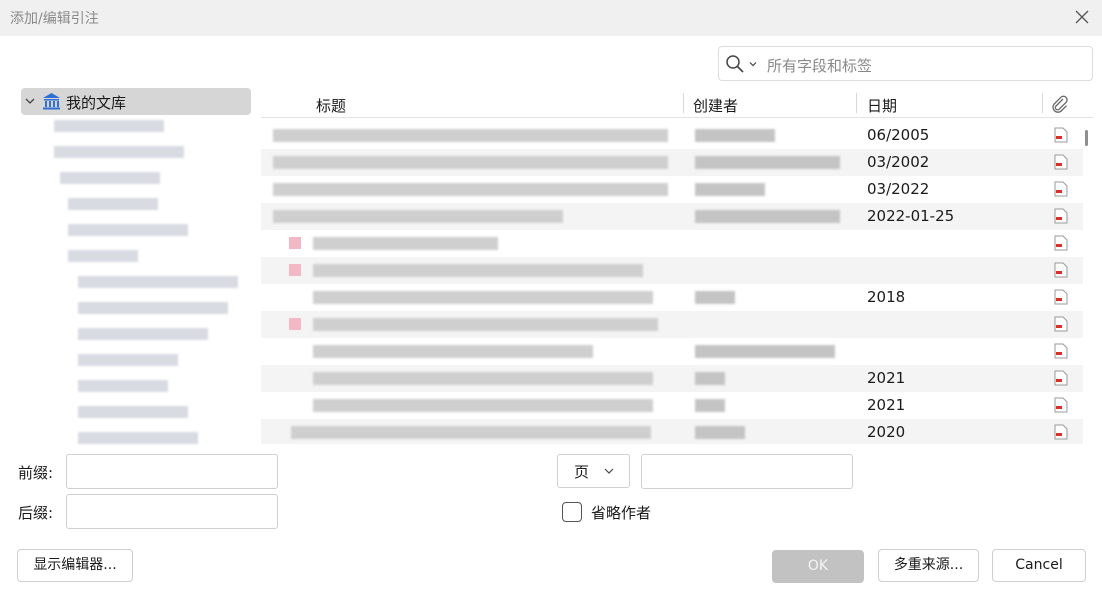 This screenshot has width=1102, height=594. I want to click on suffix-field, so click(172, 511).